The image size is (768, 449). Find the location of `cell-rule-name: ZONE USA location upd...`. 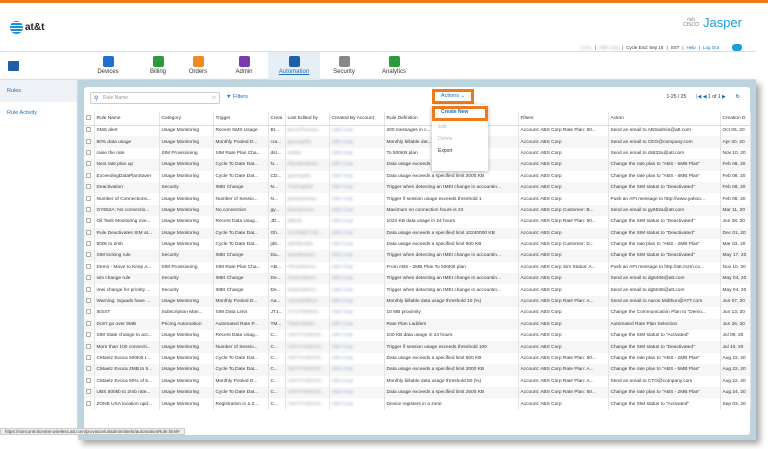

cell-rule-name: ZONE USA location upd... is located at coordinates (127, 404).